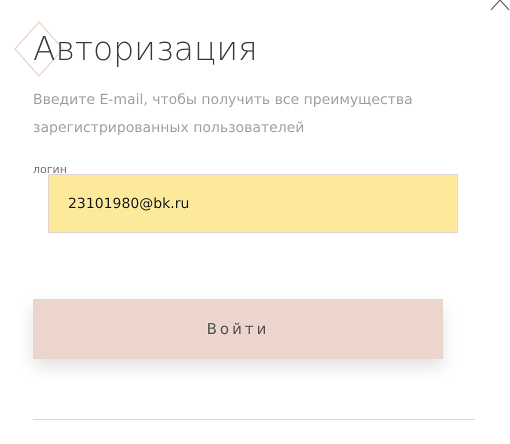 The width and height of the screenshot is (510, 444). What do you see at coordinates (500, 5) in the screenshot?
I see `close-icon` at bounding box center [500, 5].